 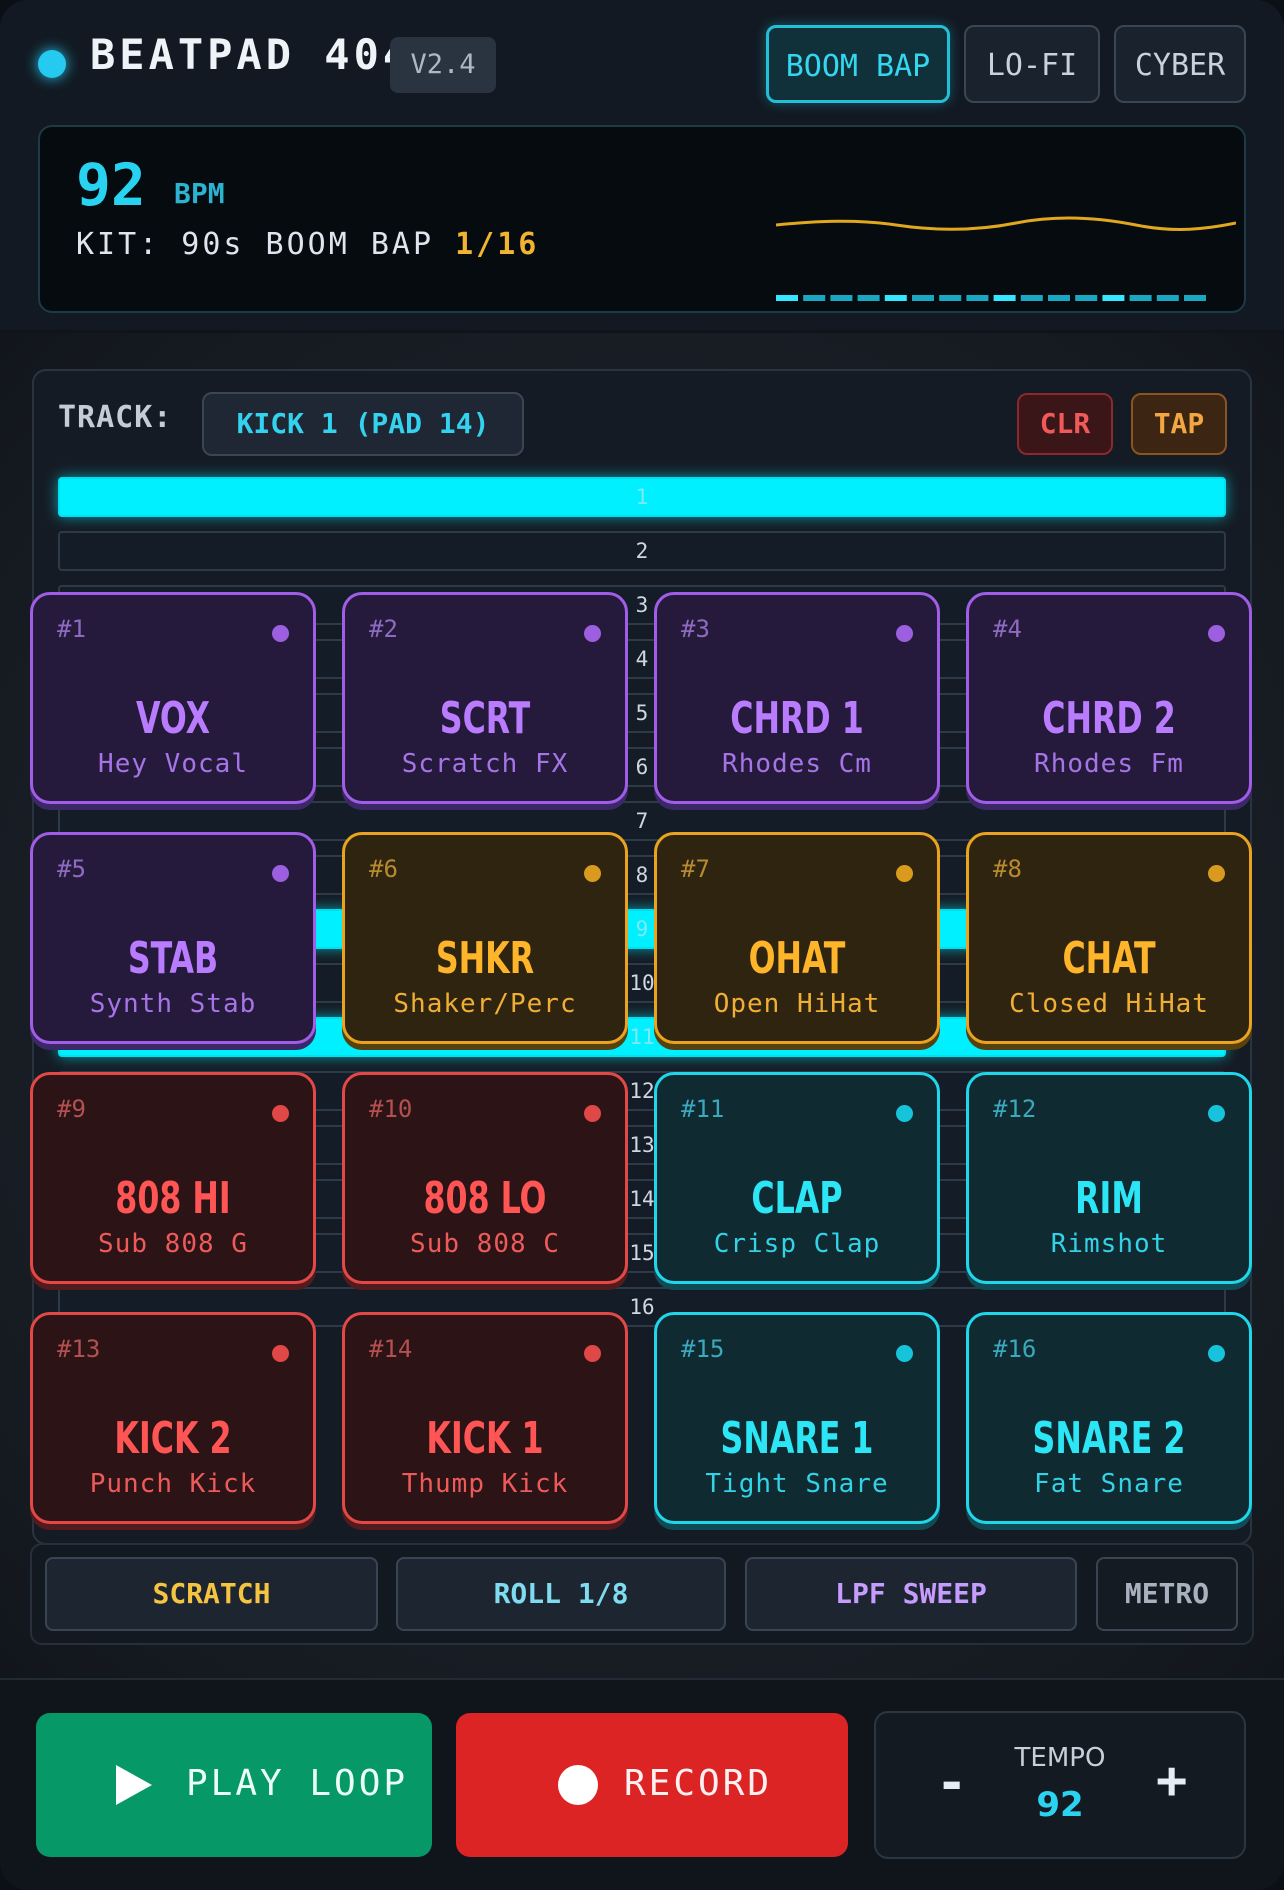 What do you see at coordinates (485, 1244) in the screenshot?
I see `pad-sample: Sub 808 C` at bounding box center [485, 1244].